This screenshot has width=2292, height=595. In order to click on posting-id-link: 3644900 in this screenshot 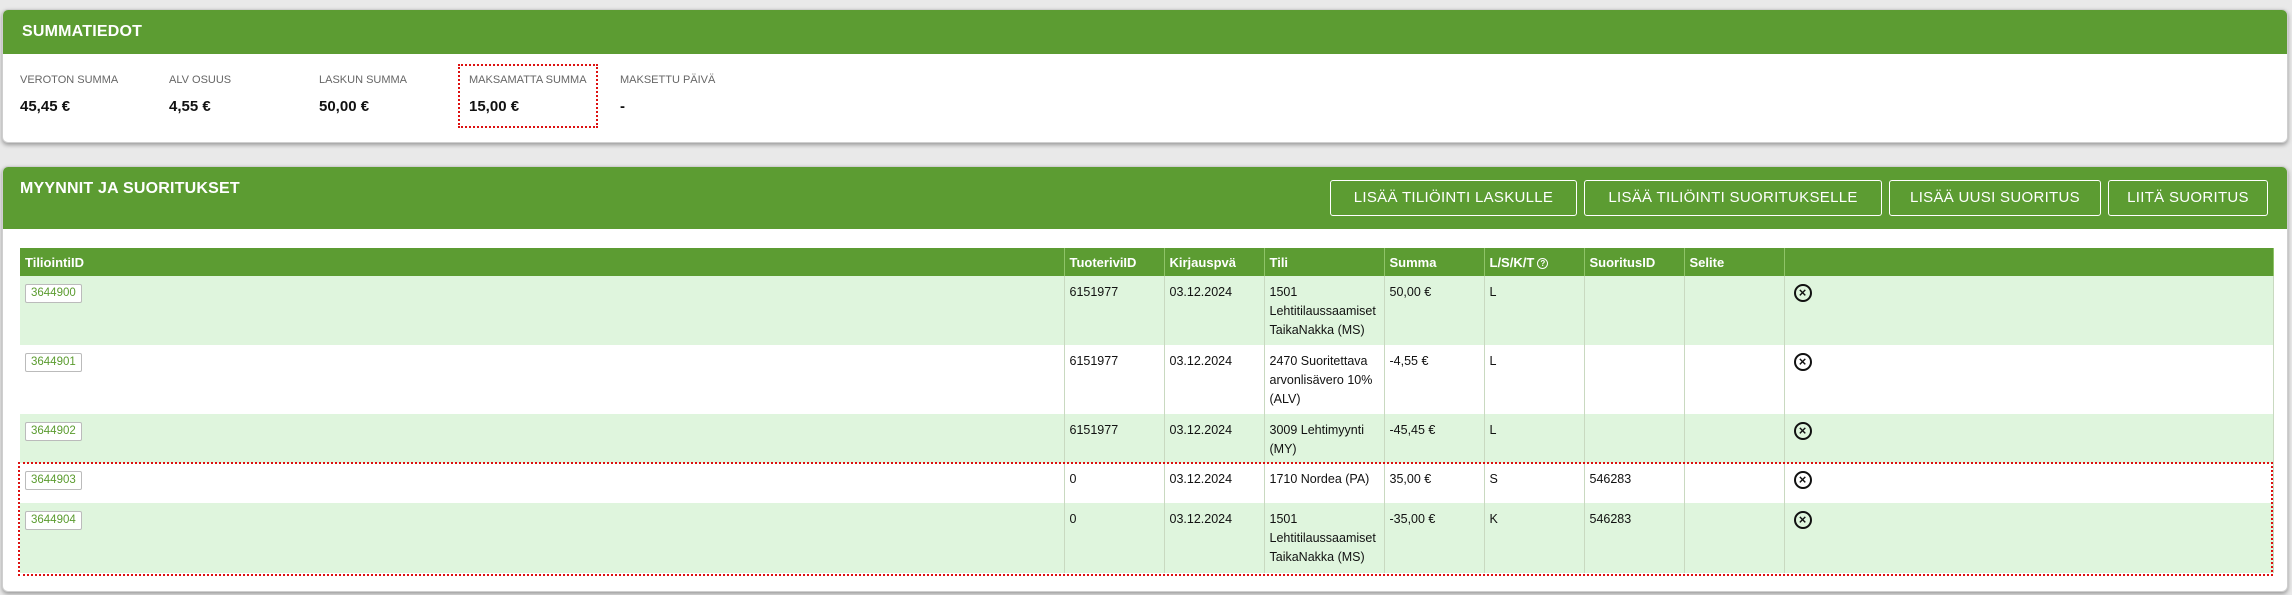, I will do `click(53, 293)`.